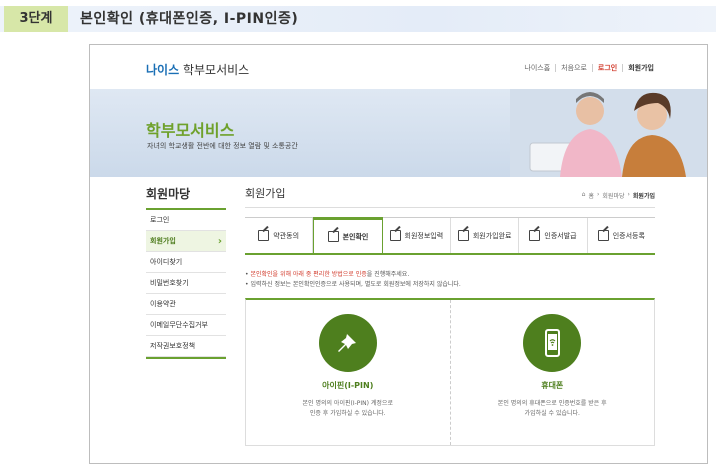  I want to click on step-tab-label: 약관동의, so click(286, 235).